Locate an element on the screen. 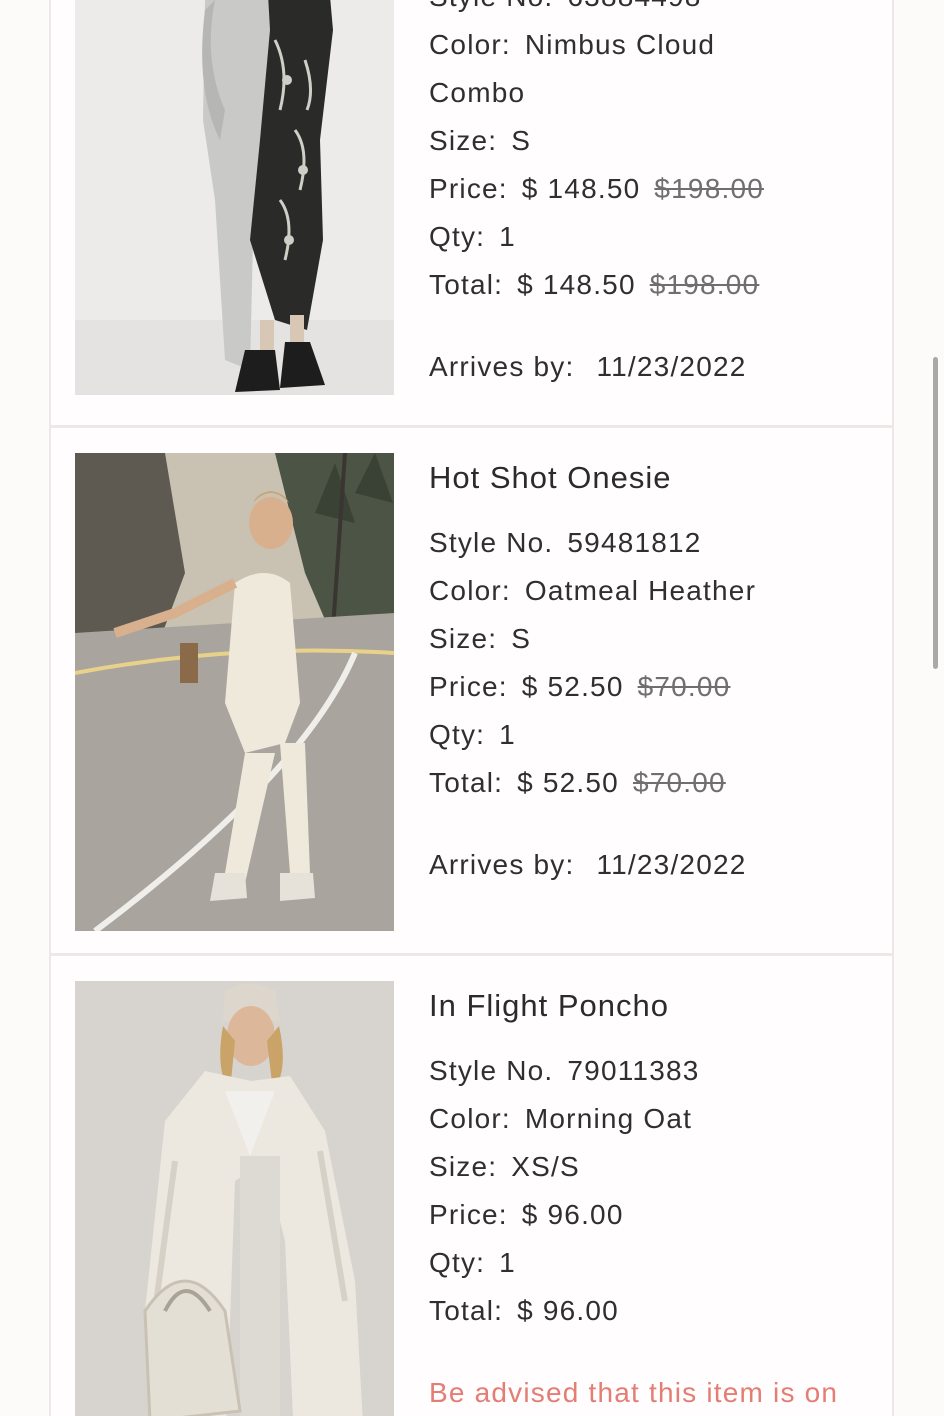 The image size is (944, 1416). product-name: In Flight Poncho is located at coordinates (655, 1006).